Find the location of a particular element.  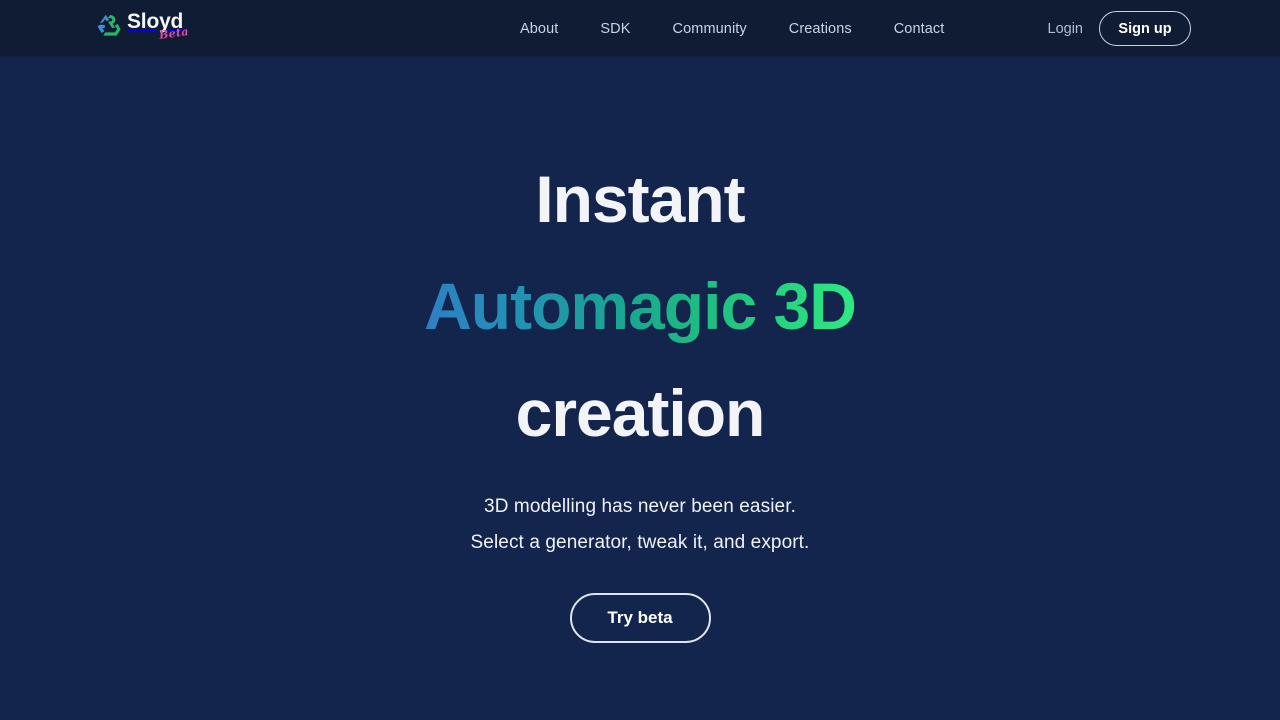

login-link: Login is located at coordinates (1065, 29).